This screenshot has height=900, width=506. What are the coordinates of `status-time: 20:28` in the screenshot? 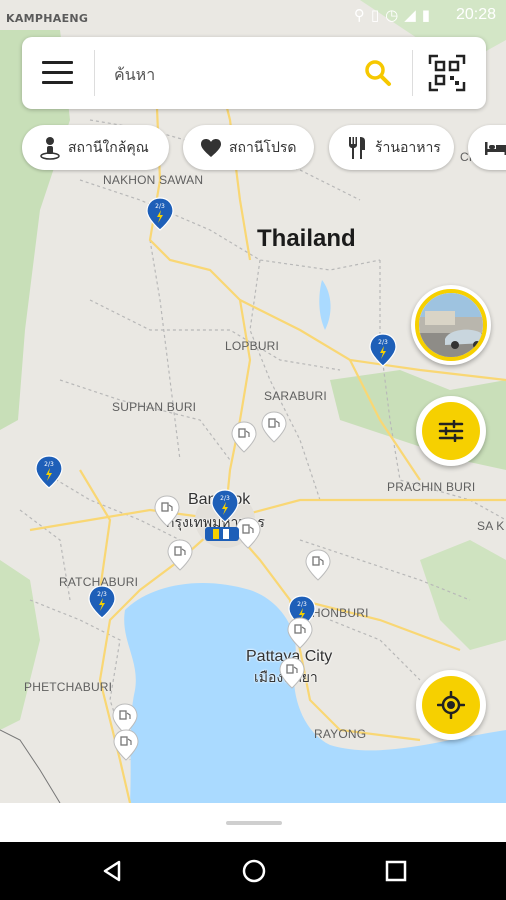 It's located at (475, 14).